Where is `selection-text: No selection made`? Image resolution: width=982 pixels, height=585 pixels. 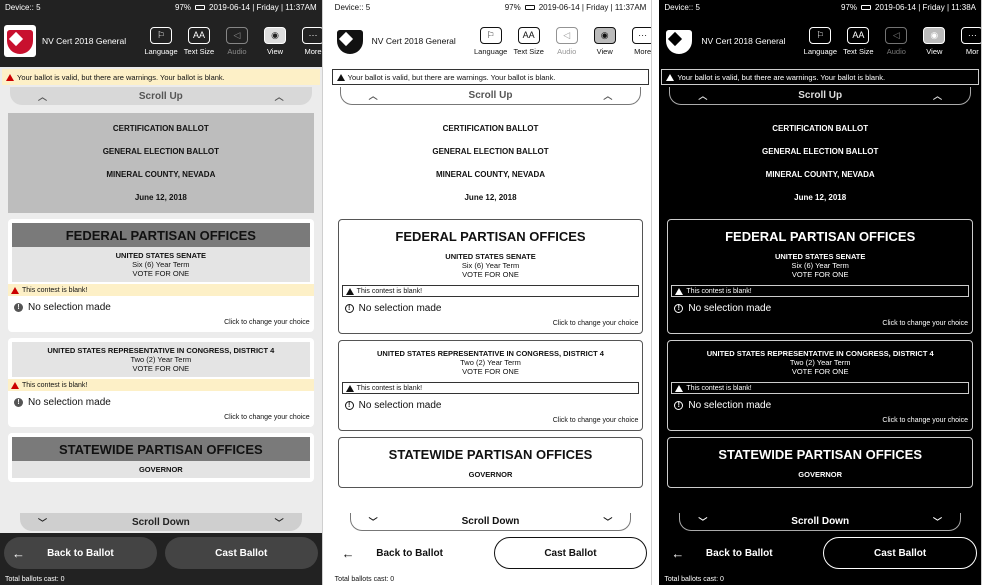 selection-text: No selection made is located at coordinates (730, 405).